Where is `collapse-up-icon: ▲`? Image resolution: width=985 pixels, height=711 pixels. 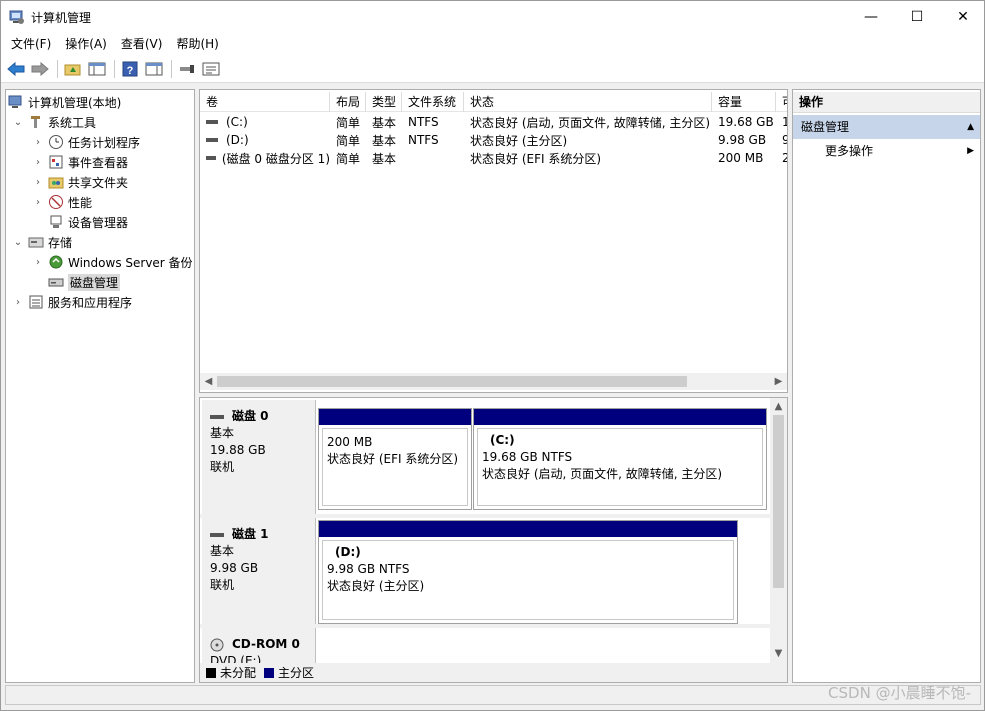
collapse-up-icon: ▲ is located at coordinates (970, 127).